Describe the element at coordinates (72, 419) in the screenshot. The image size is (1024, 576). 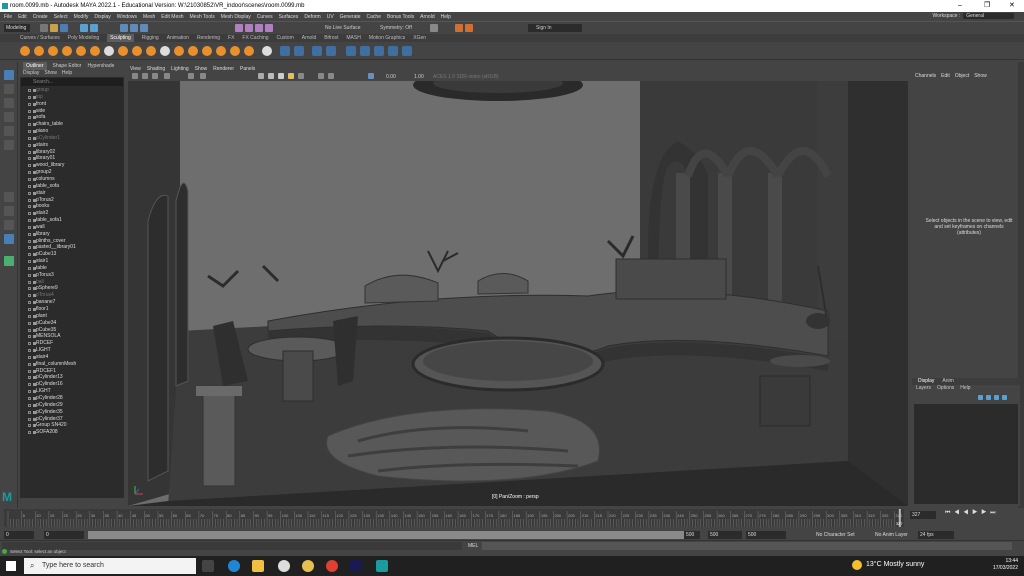
I see `outliner-item: pCylinder37` at that location.